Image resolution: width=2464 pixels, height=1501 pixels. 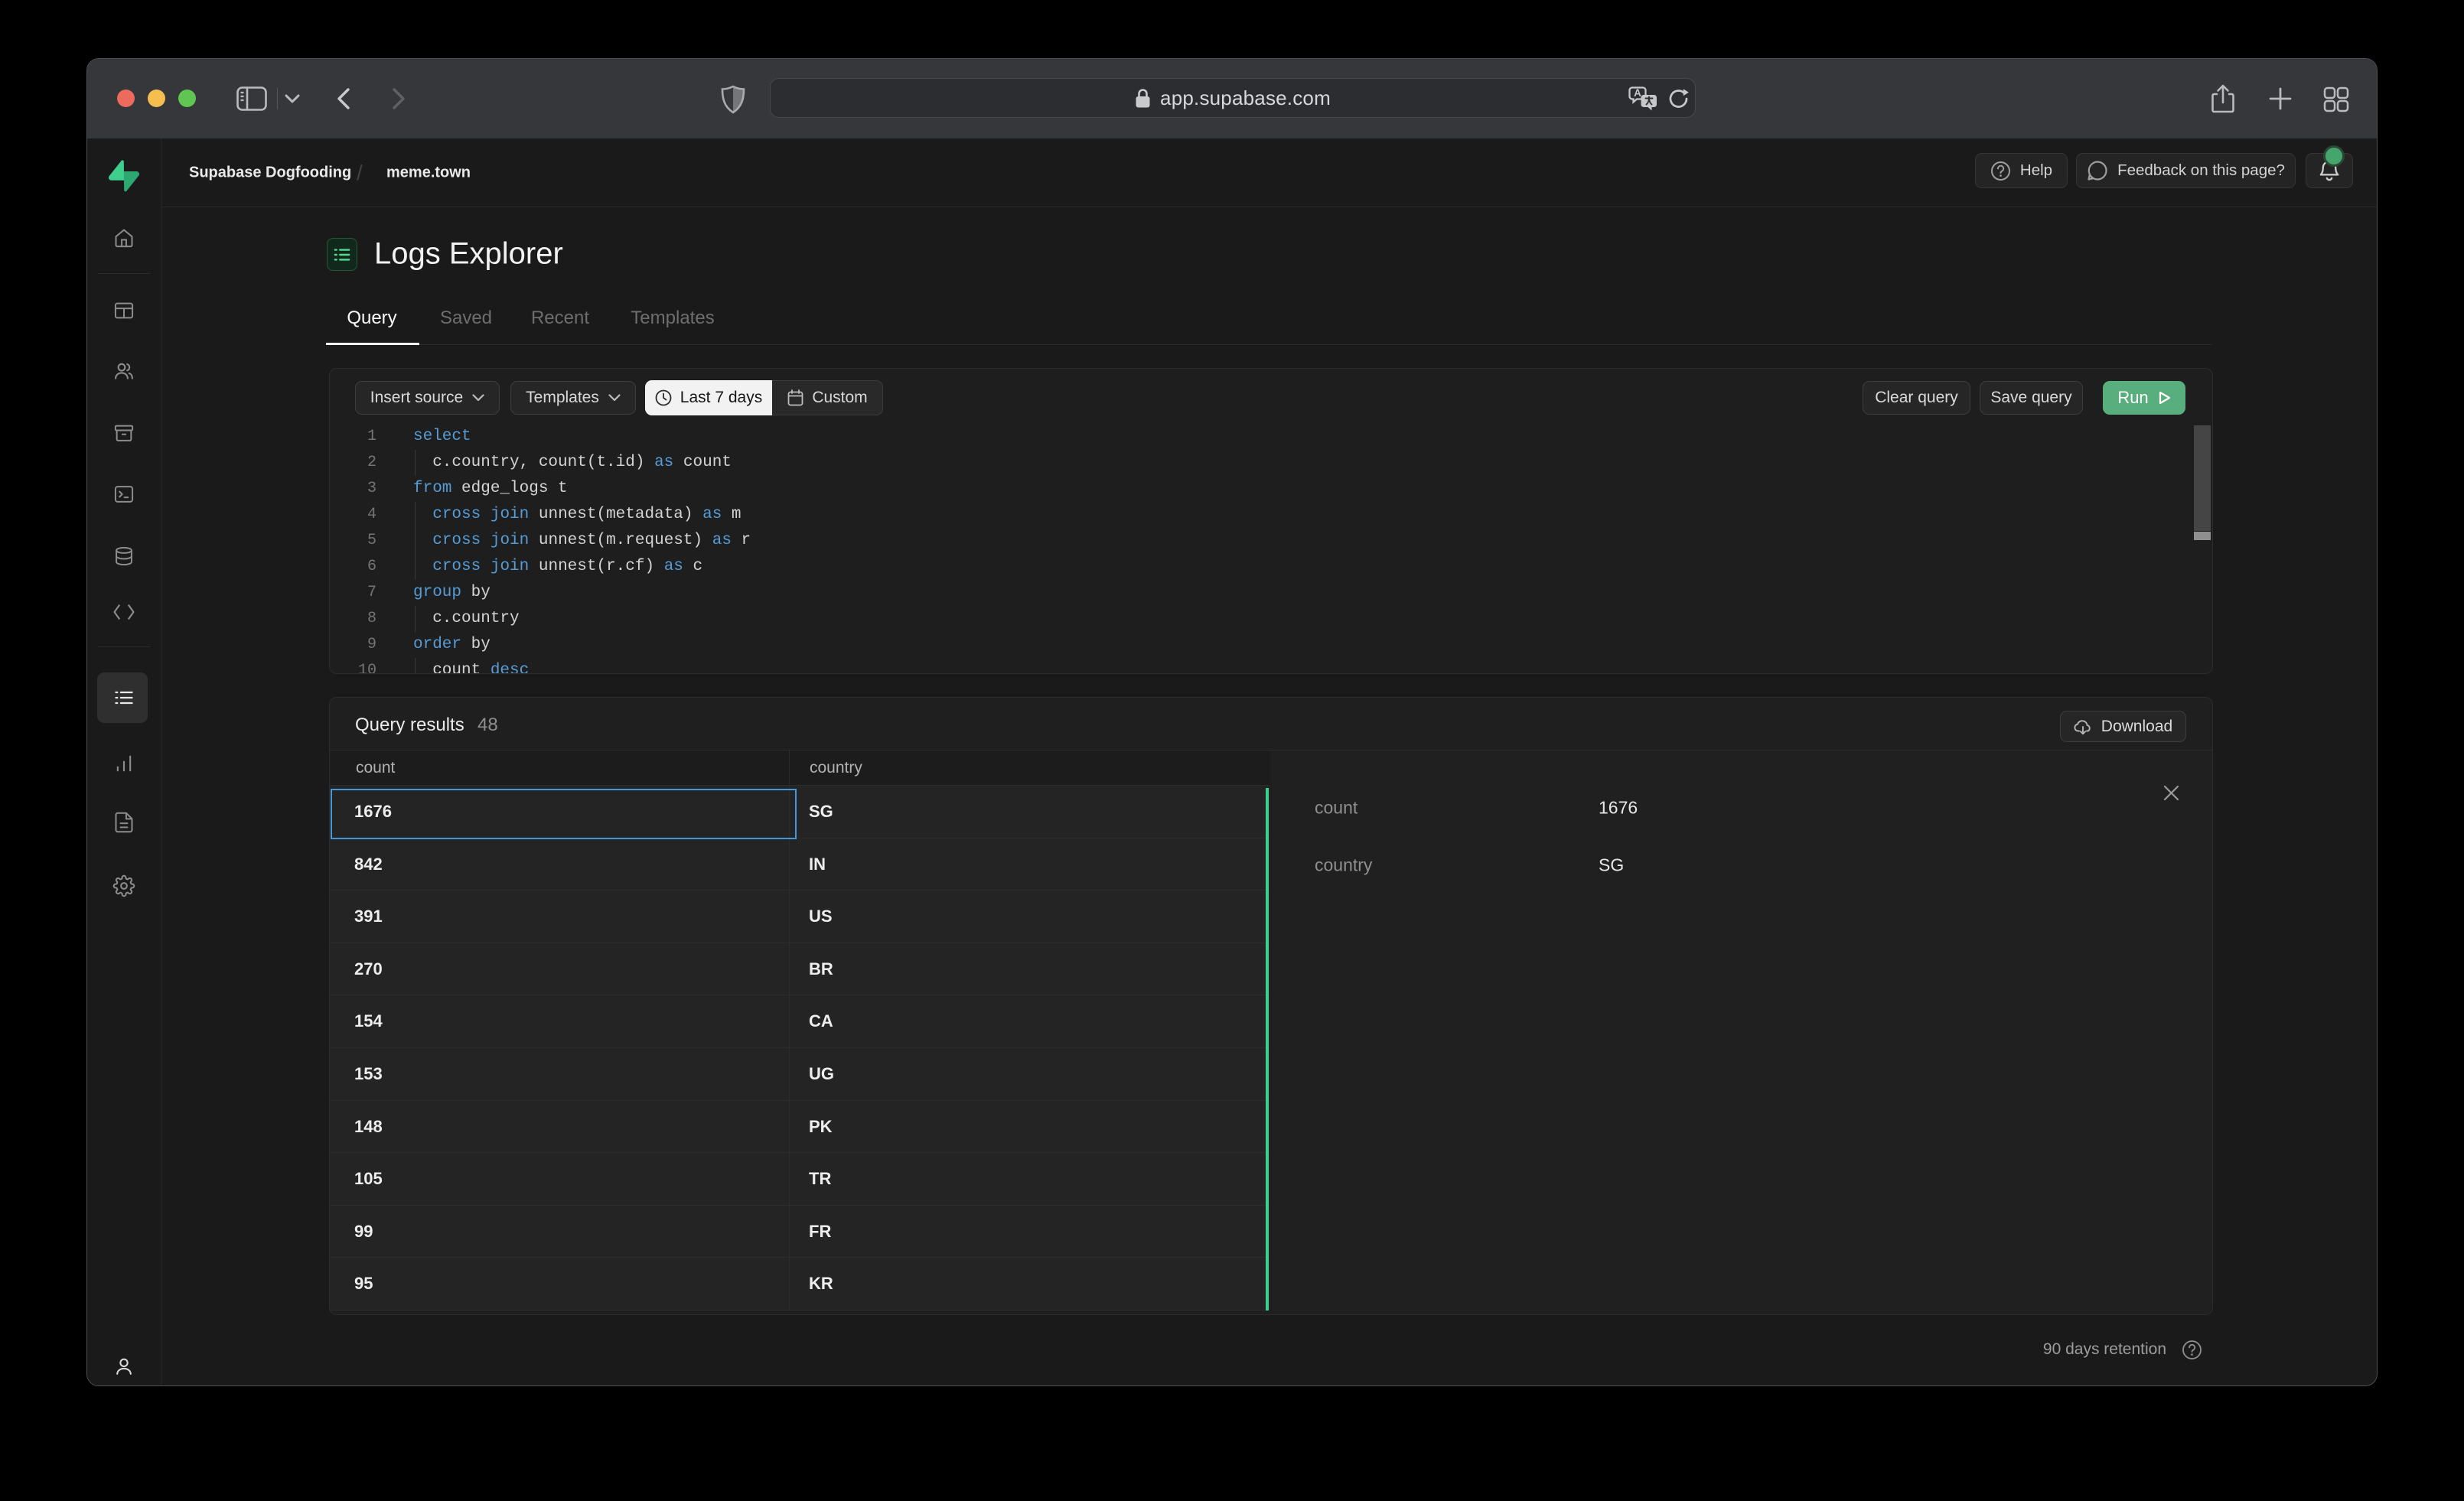 I want to click on svg-text: A, so click(x=1638, y=93).